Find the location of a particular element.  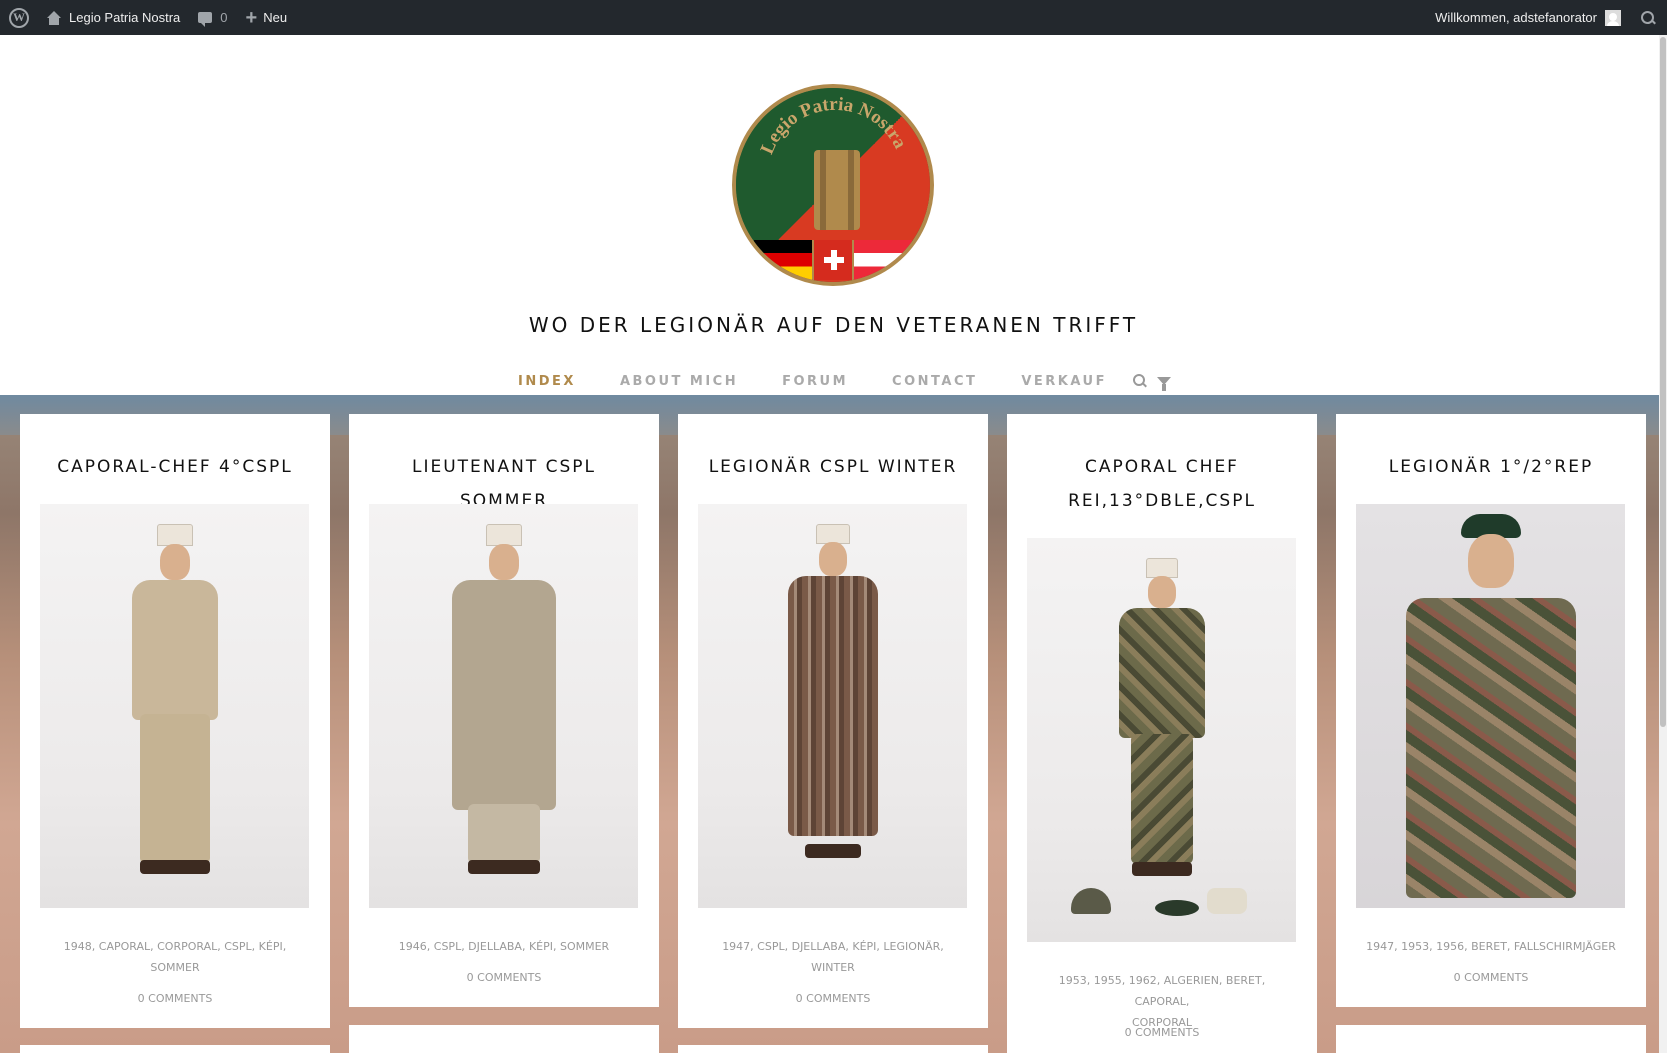

nav-item-verkauf: VERKAUF is located at coordinates (1064, 381).